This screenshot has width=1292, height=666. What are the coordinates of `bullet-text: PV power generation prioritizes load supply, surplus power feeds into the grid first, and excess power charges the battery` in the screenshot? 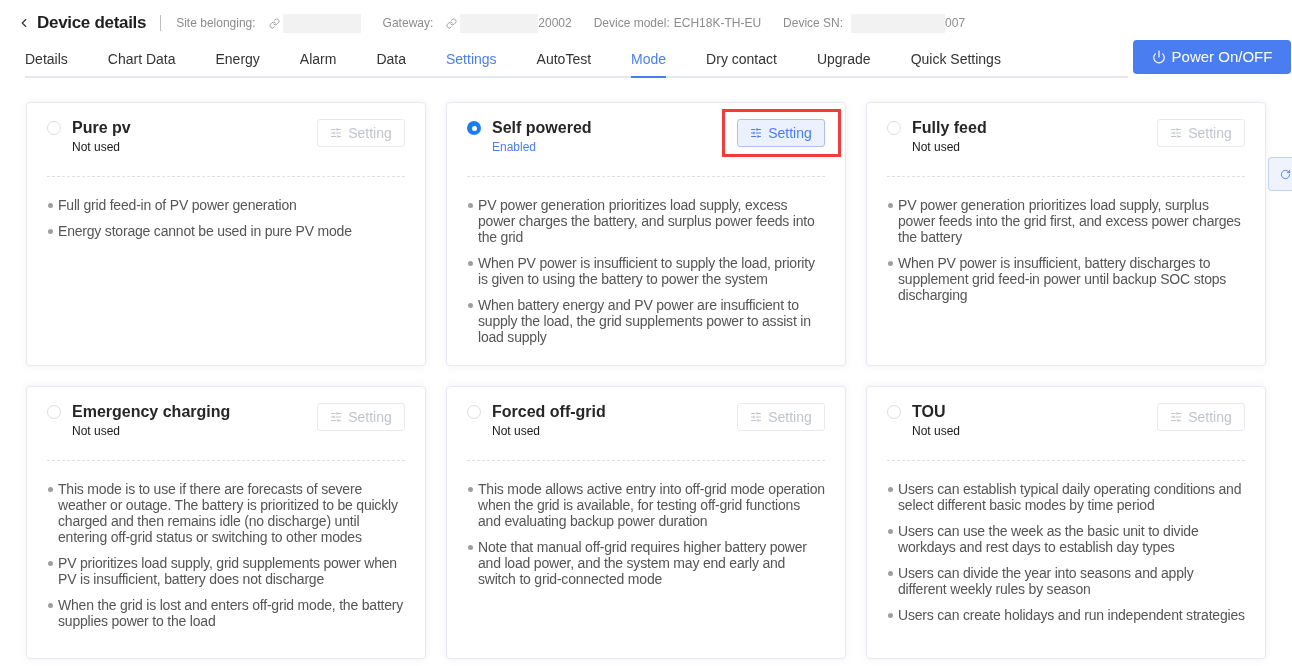 It's located at (1070, 221).